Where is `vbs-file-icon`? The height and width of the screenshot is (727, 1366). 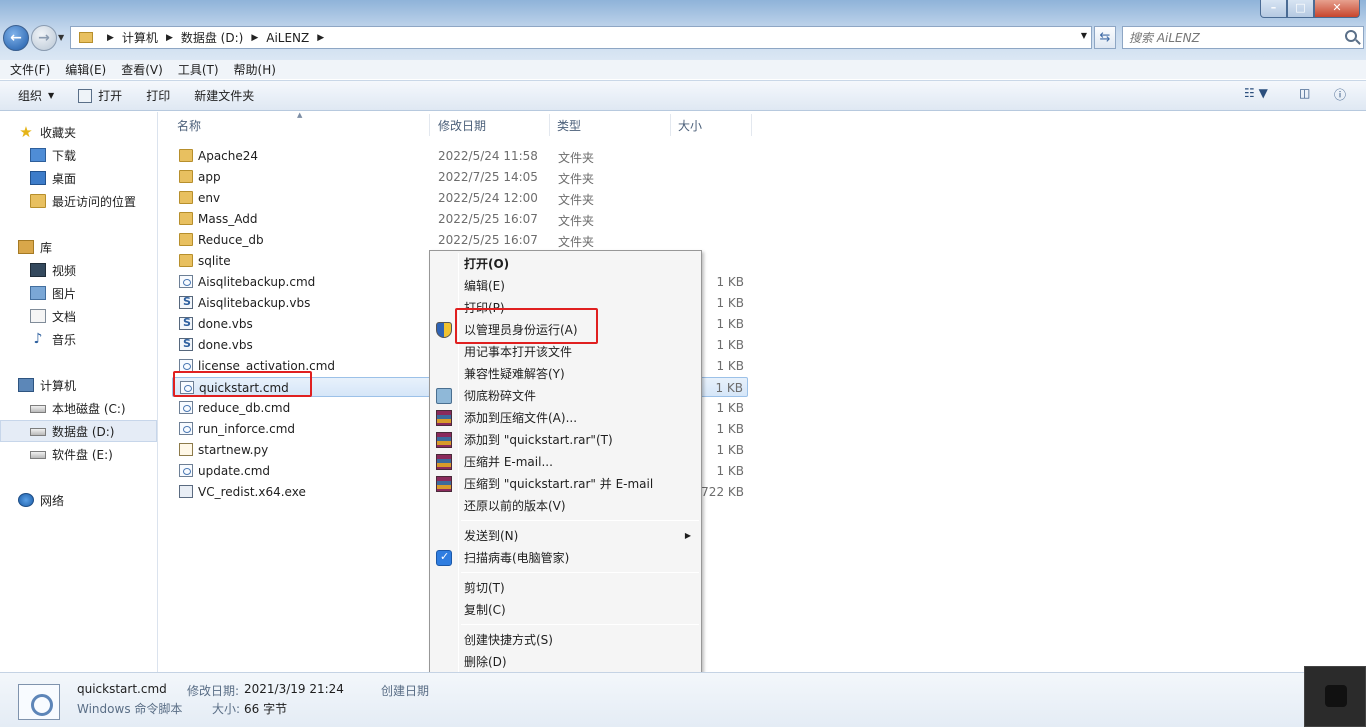 vbs-file-icon is located at coordinates (186, 344).